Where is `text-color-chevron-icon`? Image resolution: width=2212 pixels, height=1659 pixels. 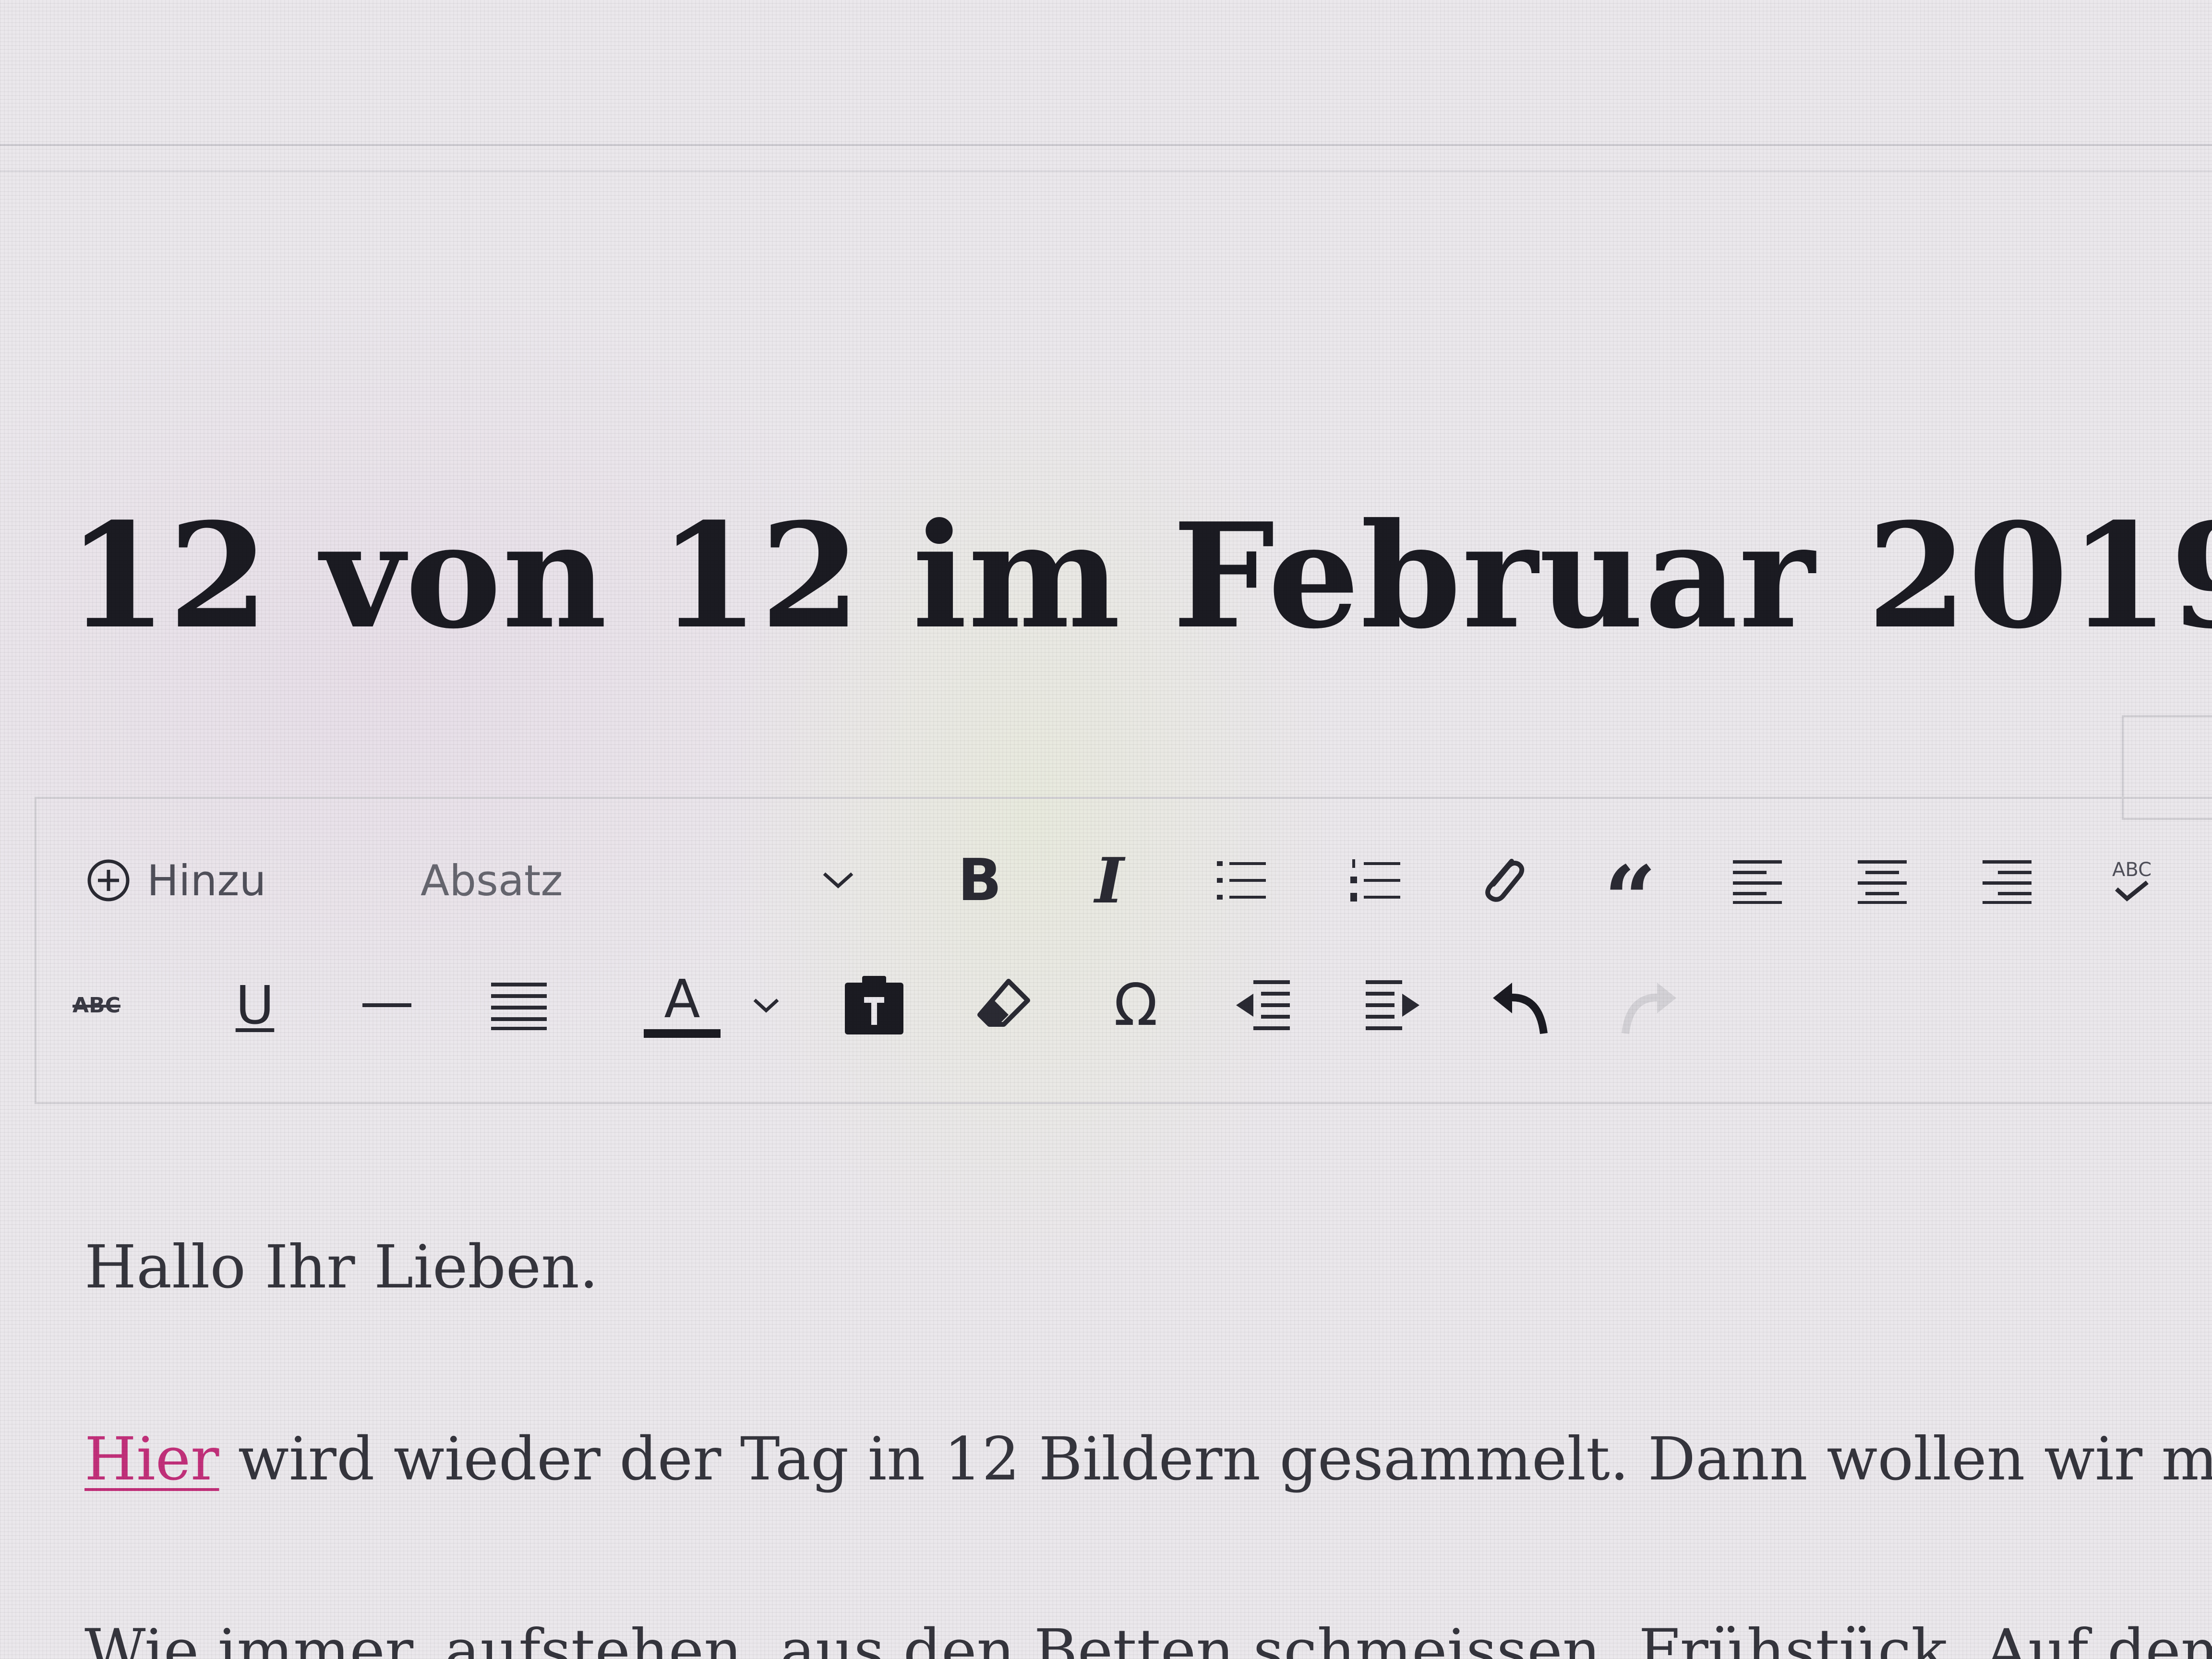
text-color-chevron-icon is located at coordinates (766, 1006).